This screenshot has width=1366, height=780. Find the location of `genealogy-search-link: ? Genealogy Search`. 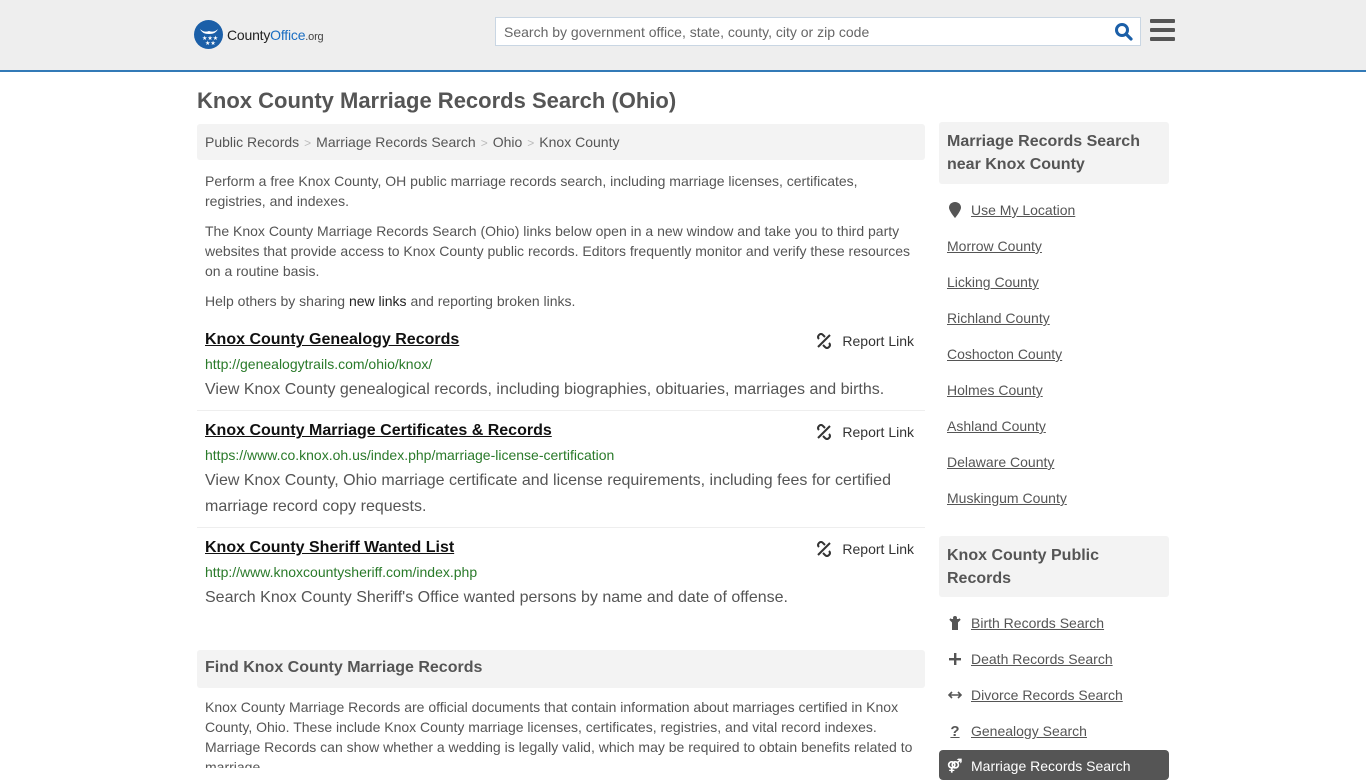

genealogy-search-link: ? Genealogy Search is located at coordinates (1017, 731).